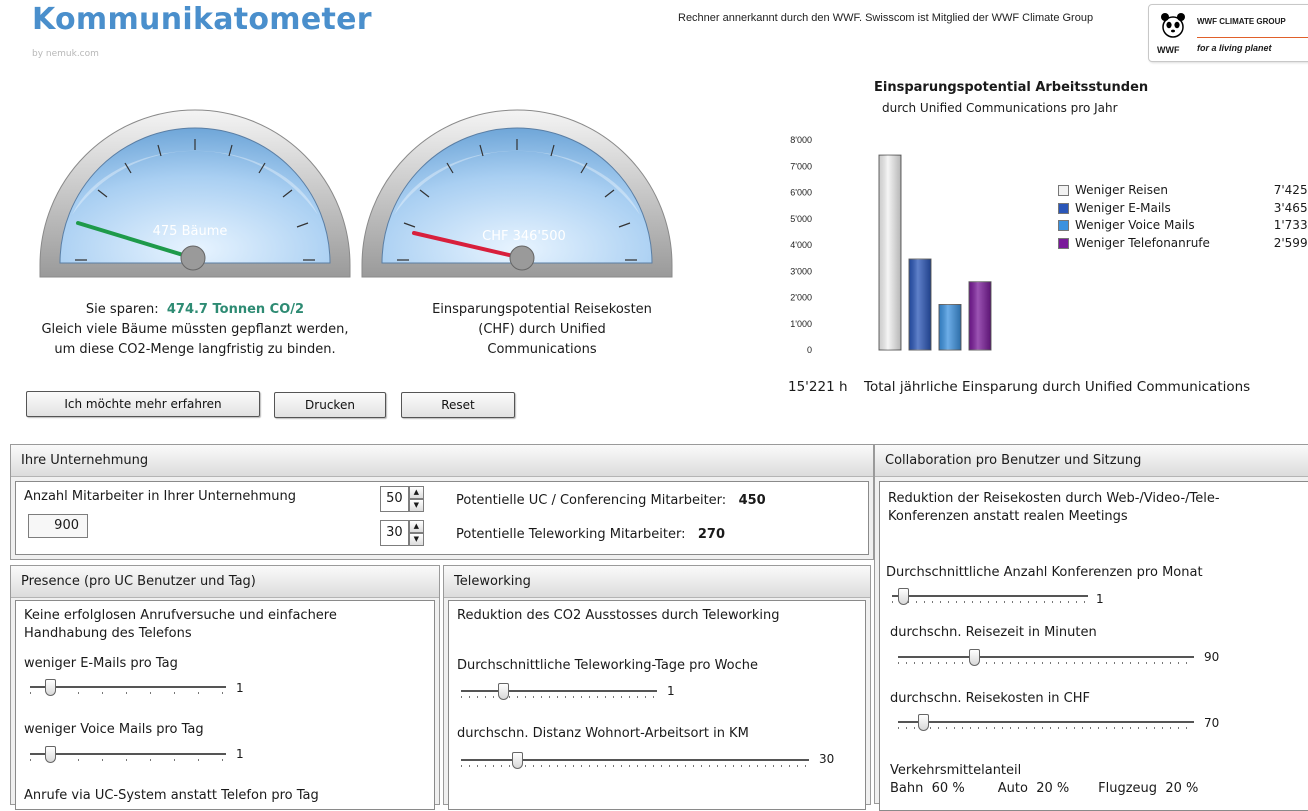  What do you see at coordinates (990, 698) in the screenshot?
I see `travel-cost-label: durchschn. Reisekosten in CHF` at bounding box center [990, 698].